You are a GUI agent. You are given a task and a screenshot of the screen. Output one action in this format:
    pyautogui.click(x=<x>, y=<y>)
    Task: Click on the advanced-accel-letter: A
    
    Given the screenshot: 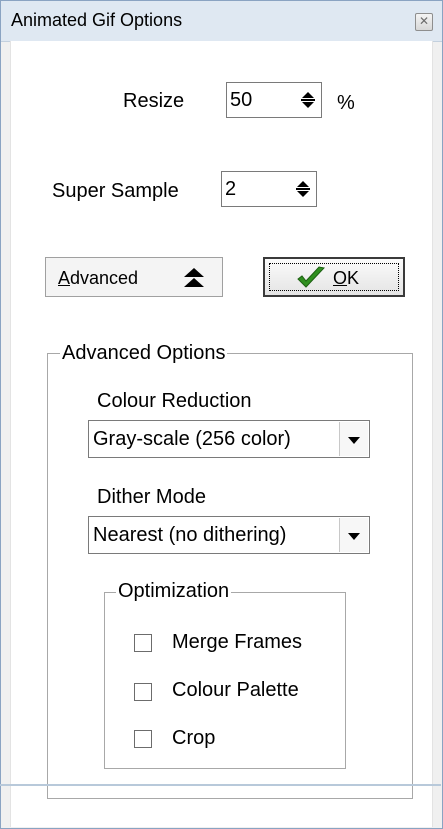 What is the action you would take?
    pyautogui.click(x=64, y=278)
    